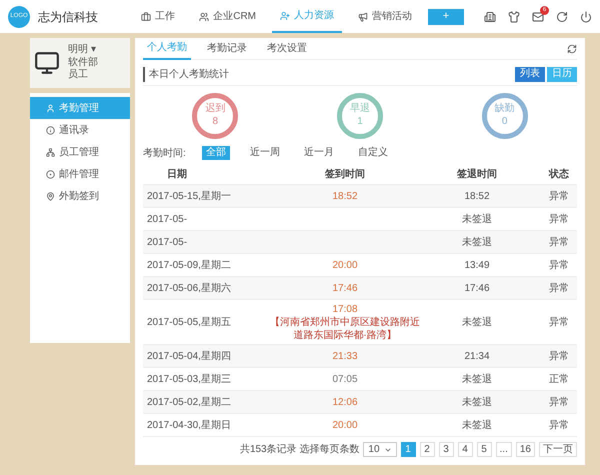  Describe the element at coordinates (477, 357) in the screenshot. I see `table-cell-text: 21:34` at that location.